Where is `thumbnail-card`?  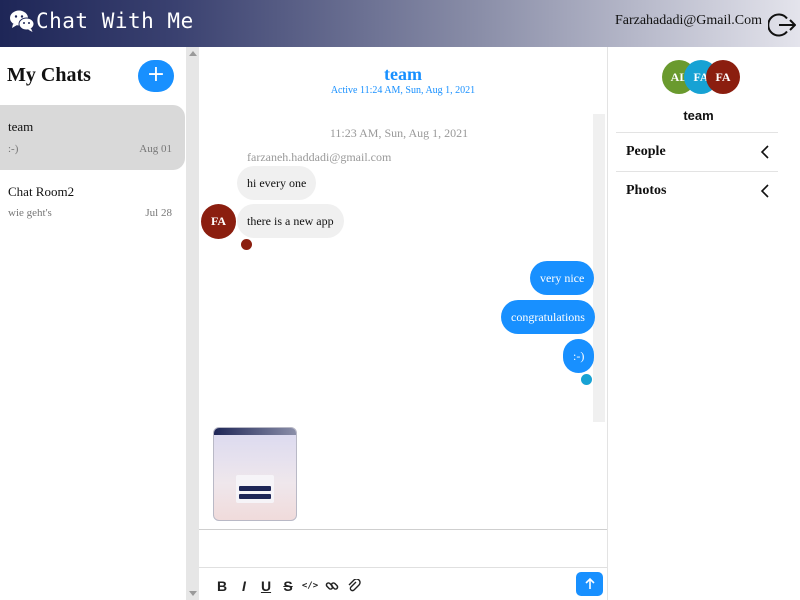 thumbnail-card is located at coordinates (255, 489).